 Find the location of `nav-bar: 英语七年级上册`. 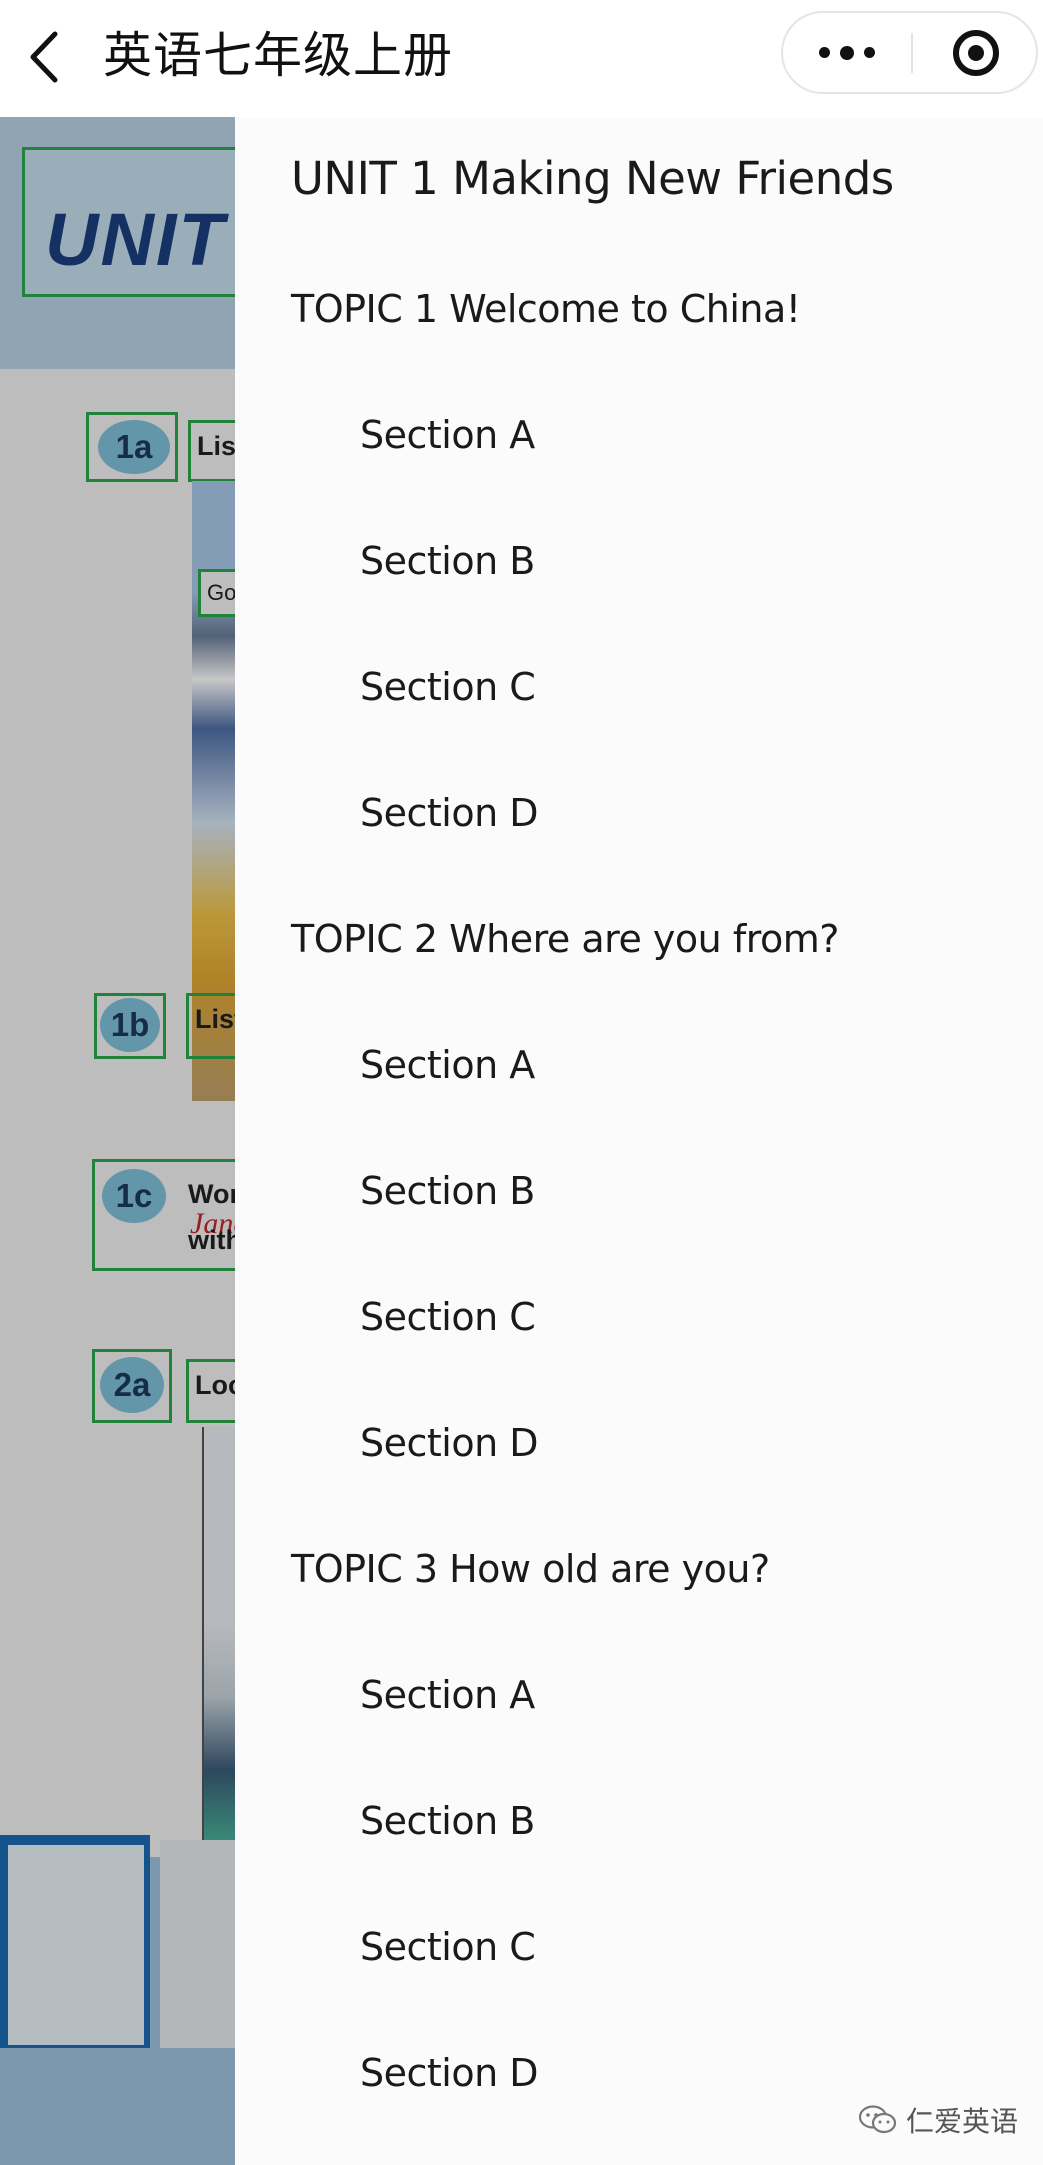

nav-bar: 英语七年级上册 is located at coordinates (521, 58).